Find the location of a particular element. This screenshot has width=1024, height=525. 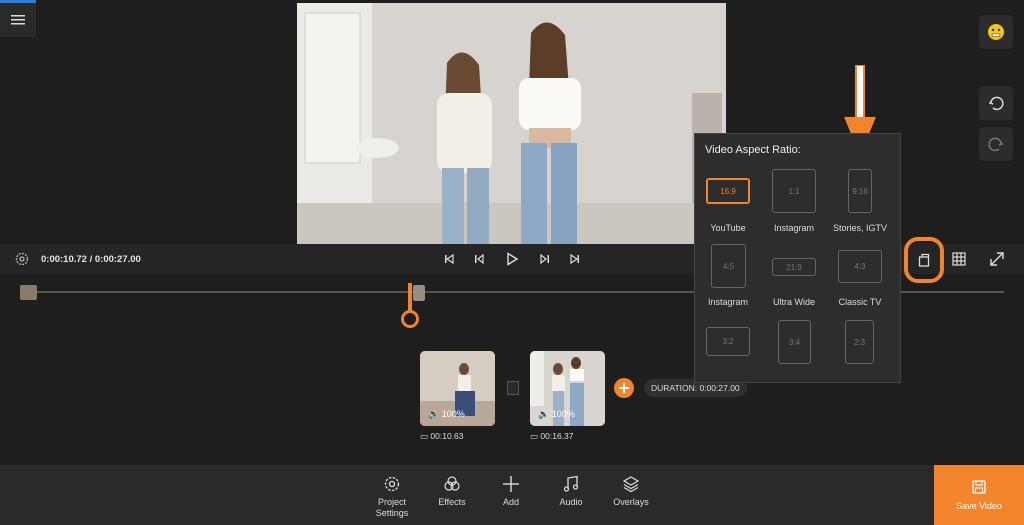

audio-button: Audio is located at coordinates (571, 491).